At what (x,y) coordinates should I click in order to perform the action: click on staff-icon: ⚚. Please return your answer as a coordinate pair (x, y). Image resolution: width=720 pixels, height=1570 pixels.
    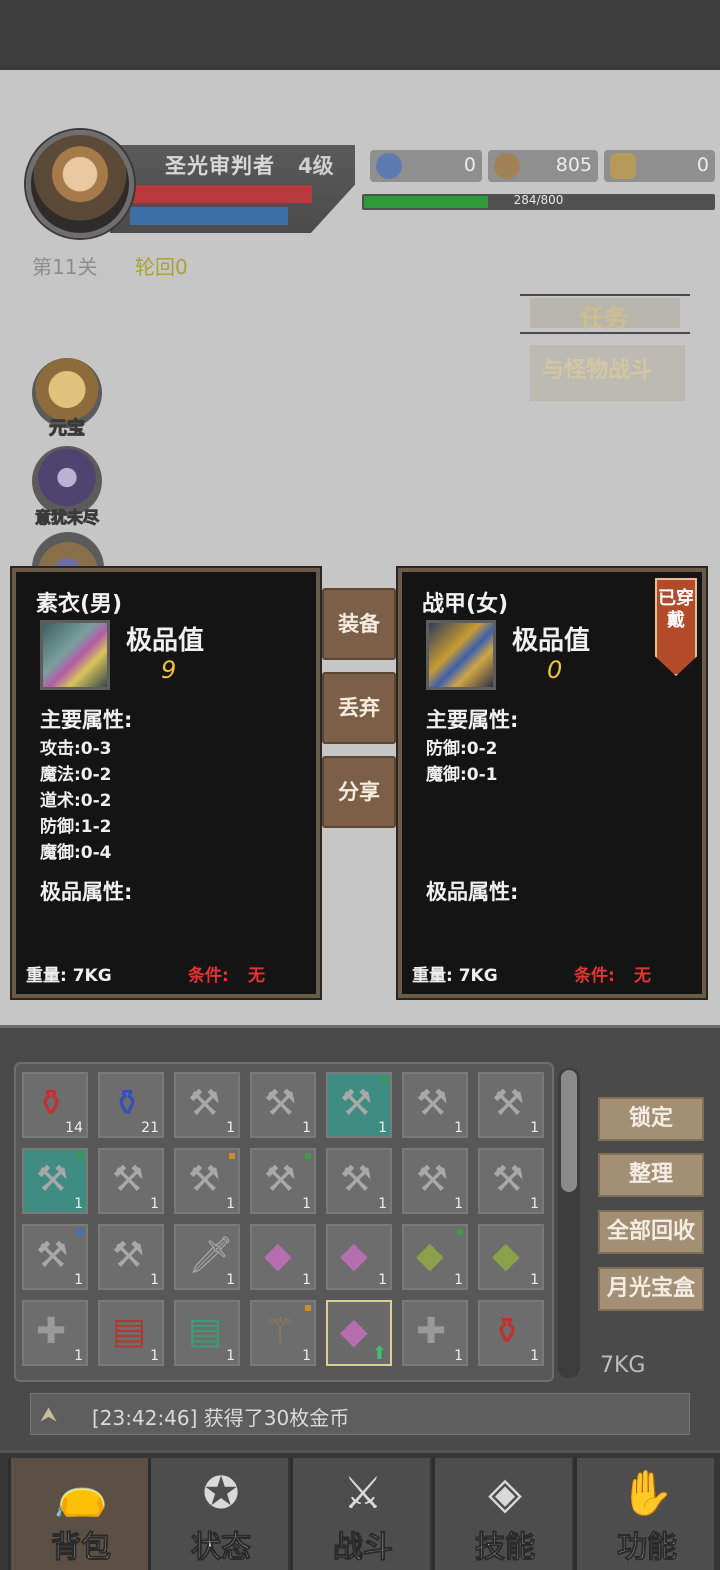
    Looking at the image, I should click on (280, 1331).